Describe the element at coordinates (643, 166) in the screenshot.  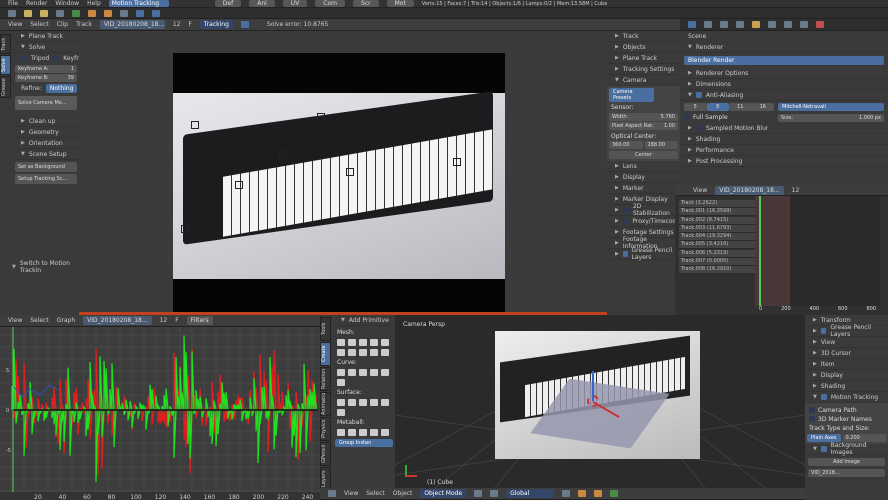
I see `panel-lens: ▶ Lens` at that location.